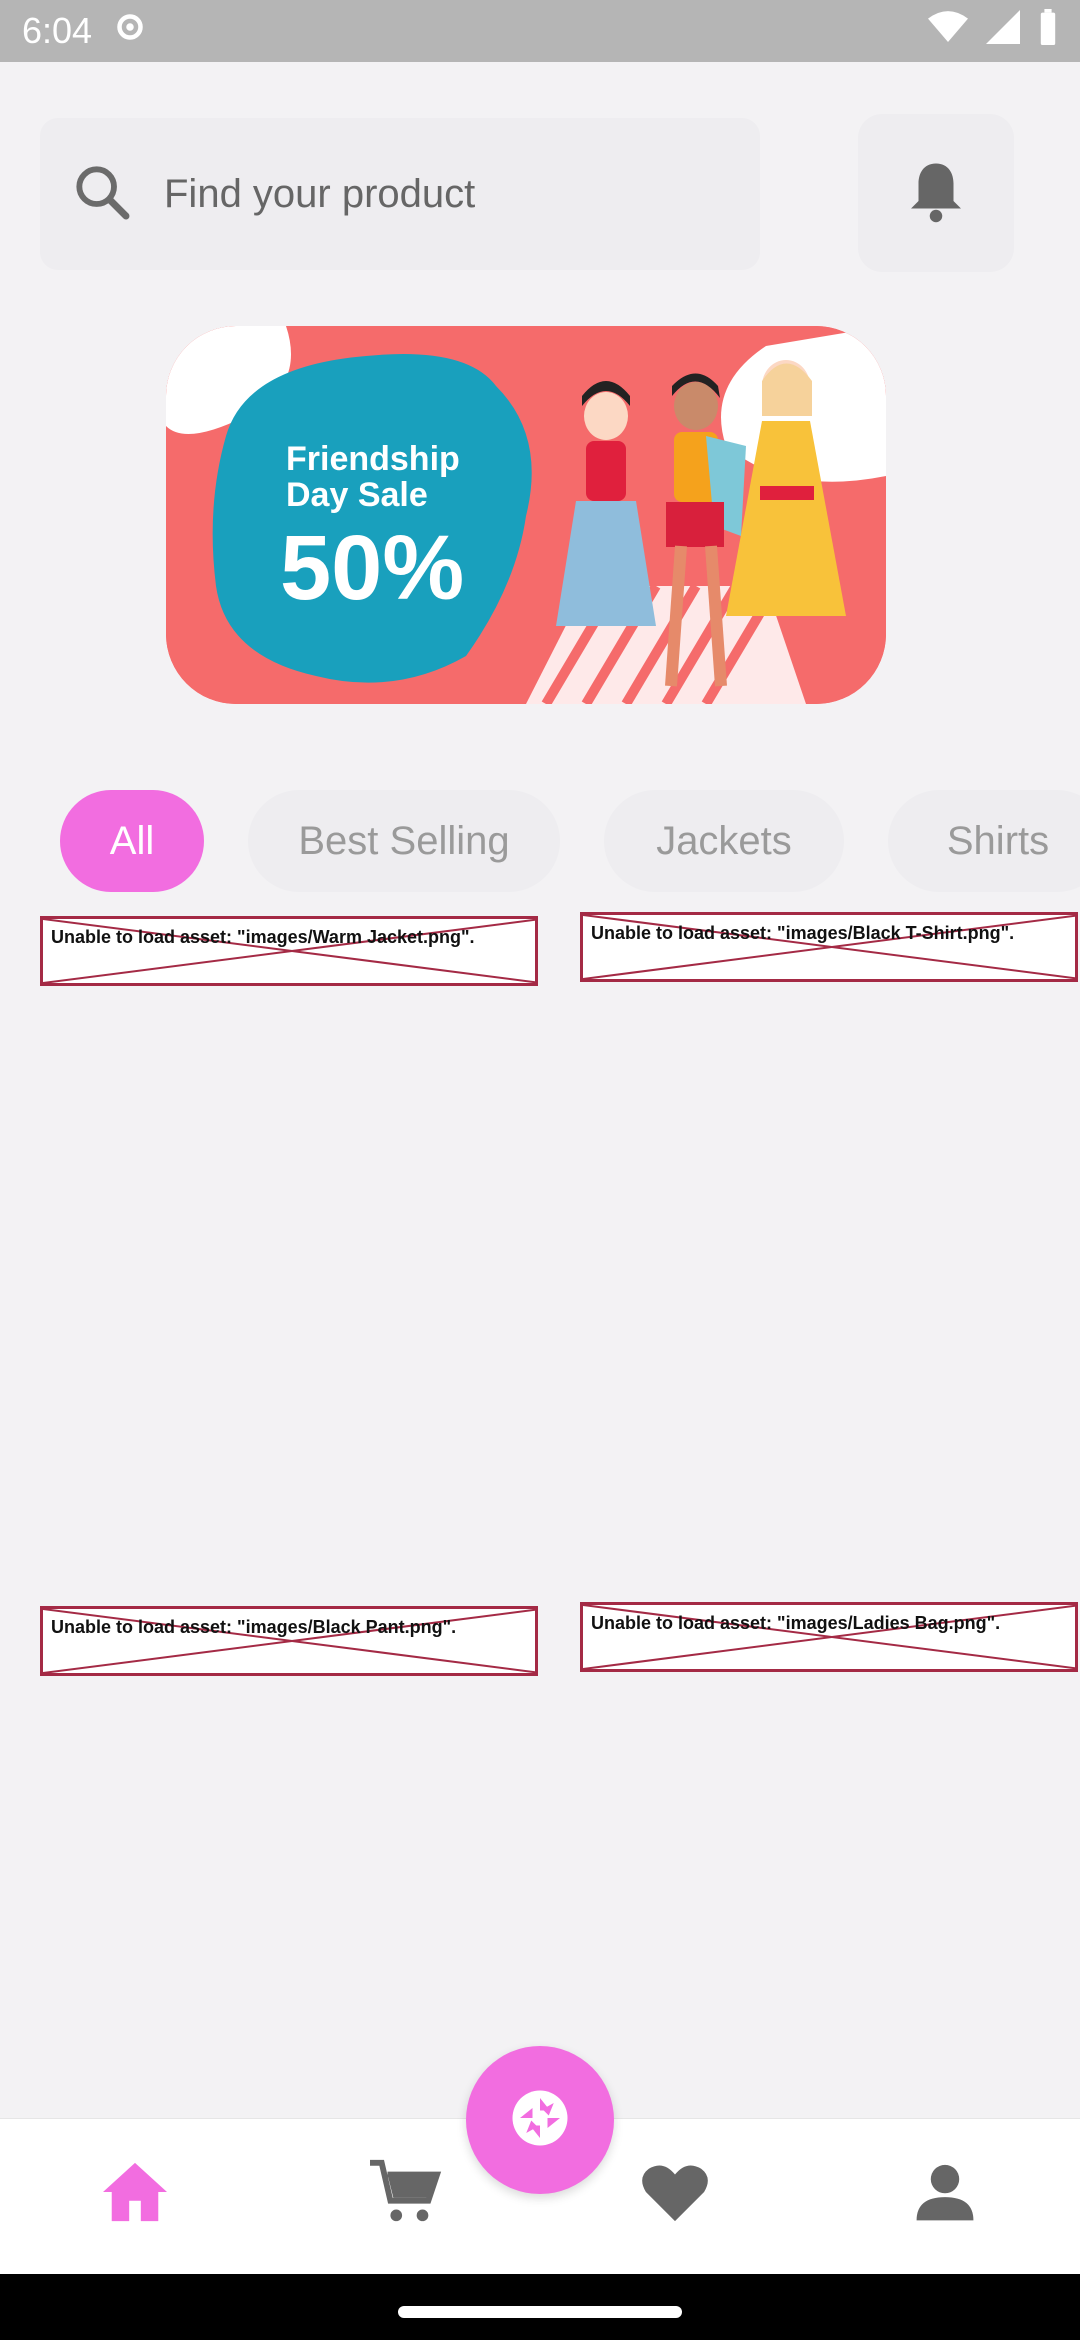  I want to click on home-gesture-handle, so click(540, 2312).